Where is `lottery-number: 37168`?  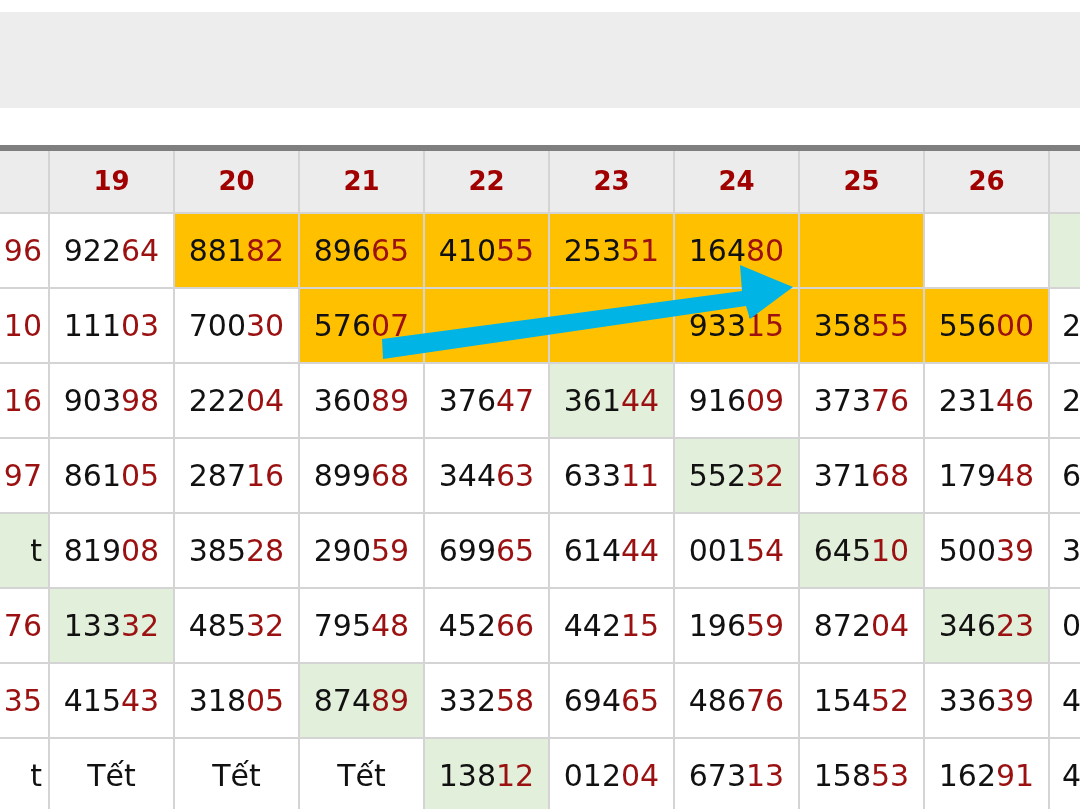 lottery-number: 37168 is located at coordinates (861, 476).